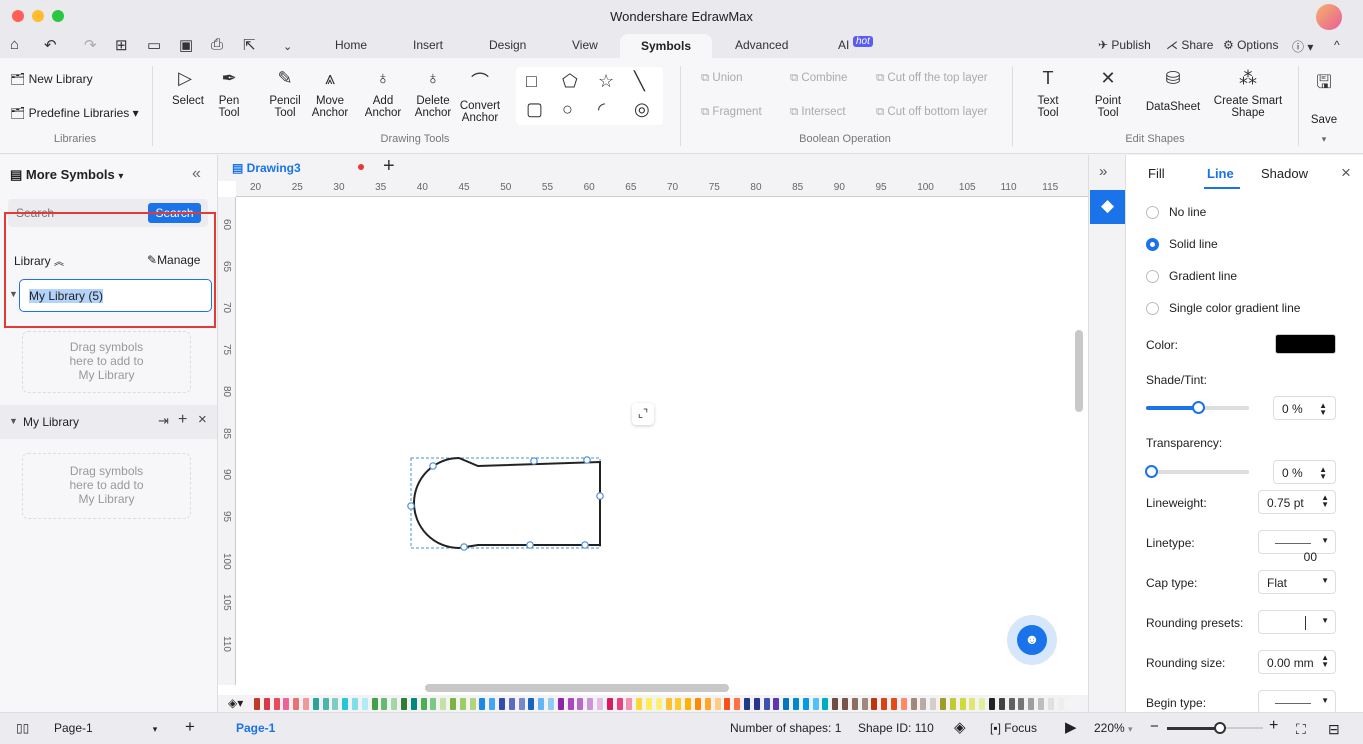  What do you see at coordinates (761, 45) in the screenshot?
I see `tab-advanced: Advanced` at bounding box center [761, 45].